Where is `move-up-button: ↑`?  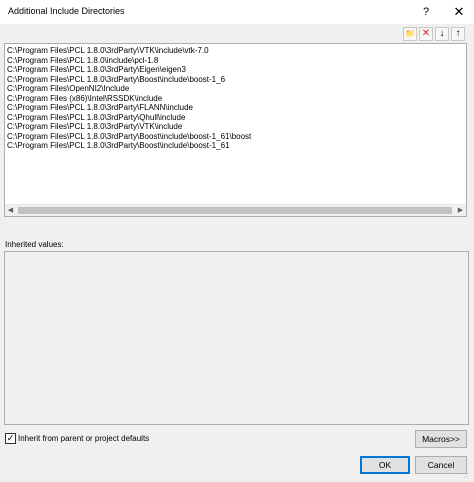 move-up-button: ↑ is located at coordinates (458, 34).